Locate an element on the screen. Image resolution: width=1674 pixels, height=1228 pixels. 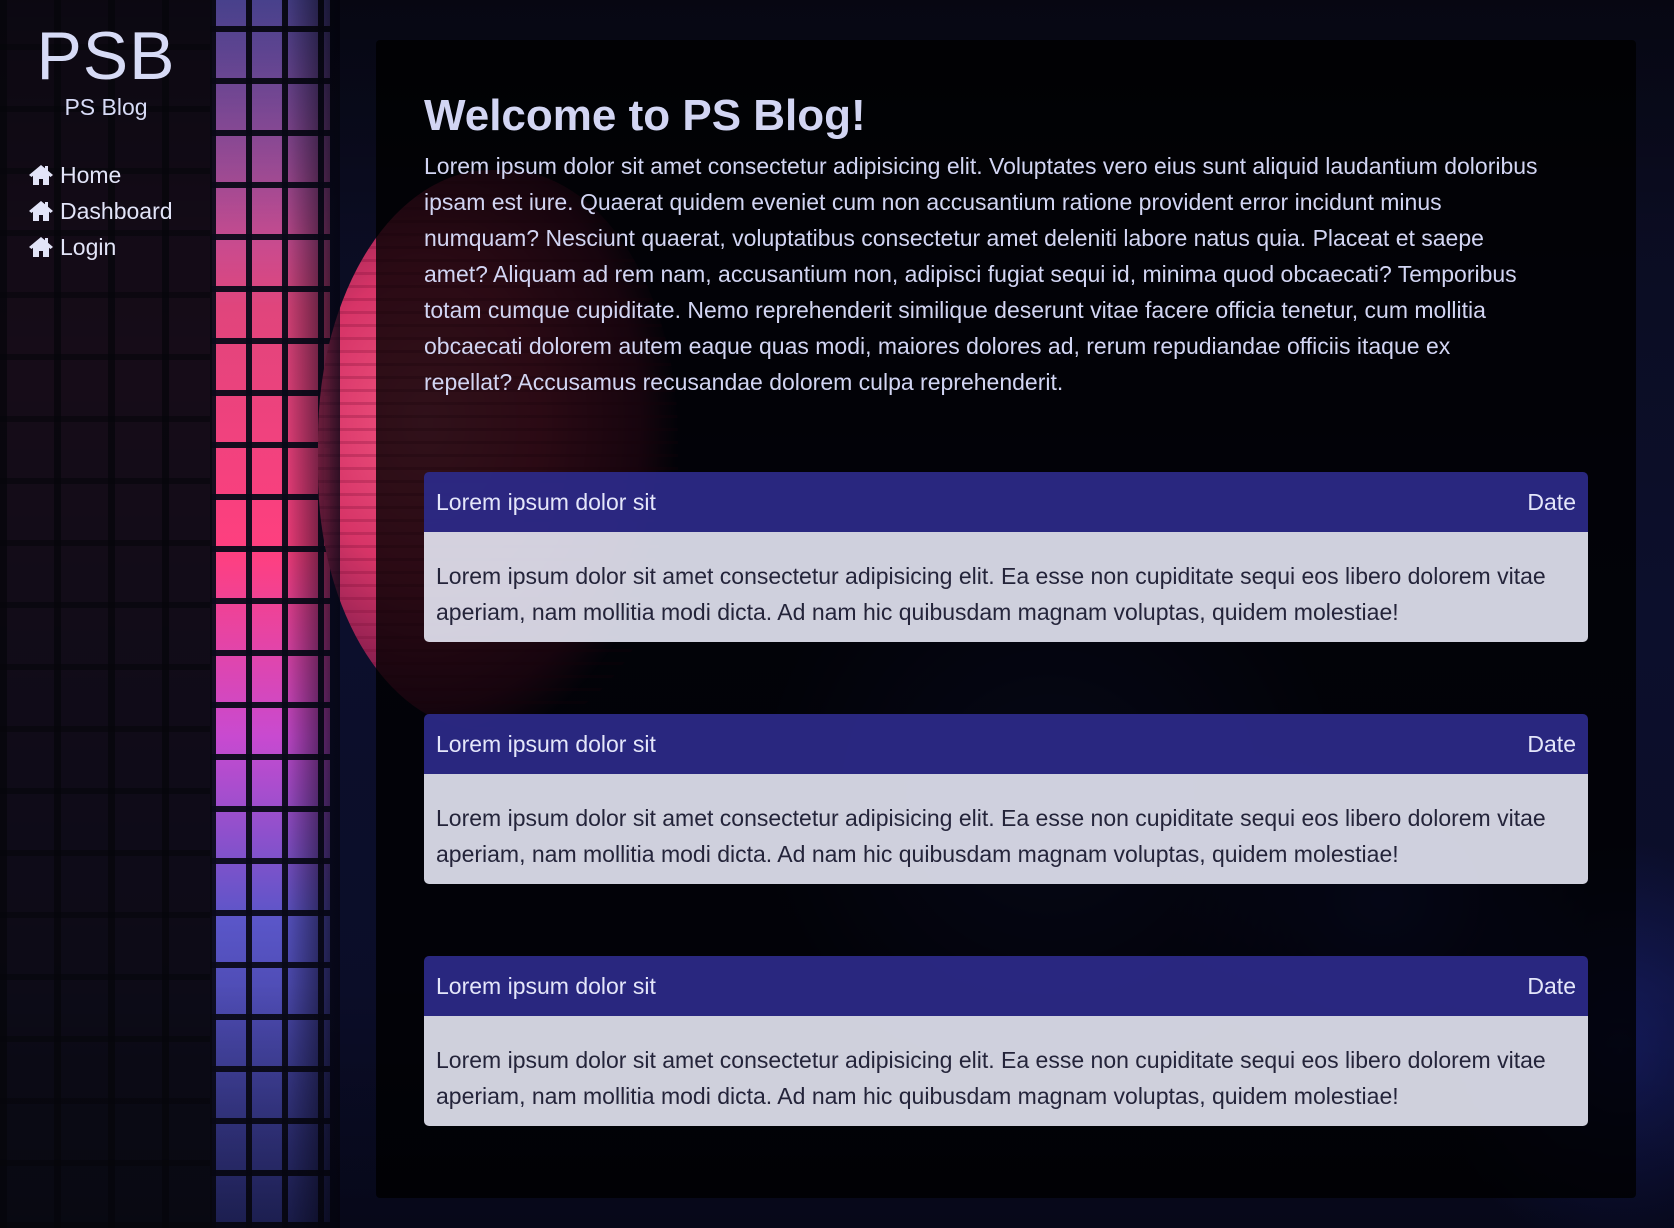
sidebar-nav: Home Dashboard Login is located at coordinates (106, 211).